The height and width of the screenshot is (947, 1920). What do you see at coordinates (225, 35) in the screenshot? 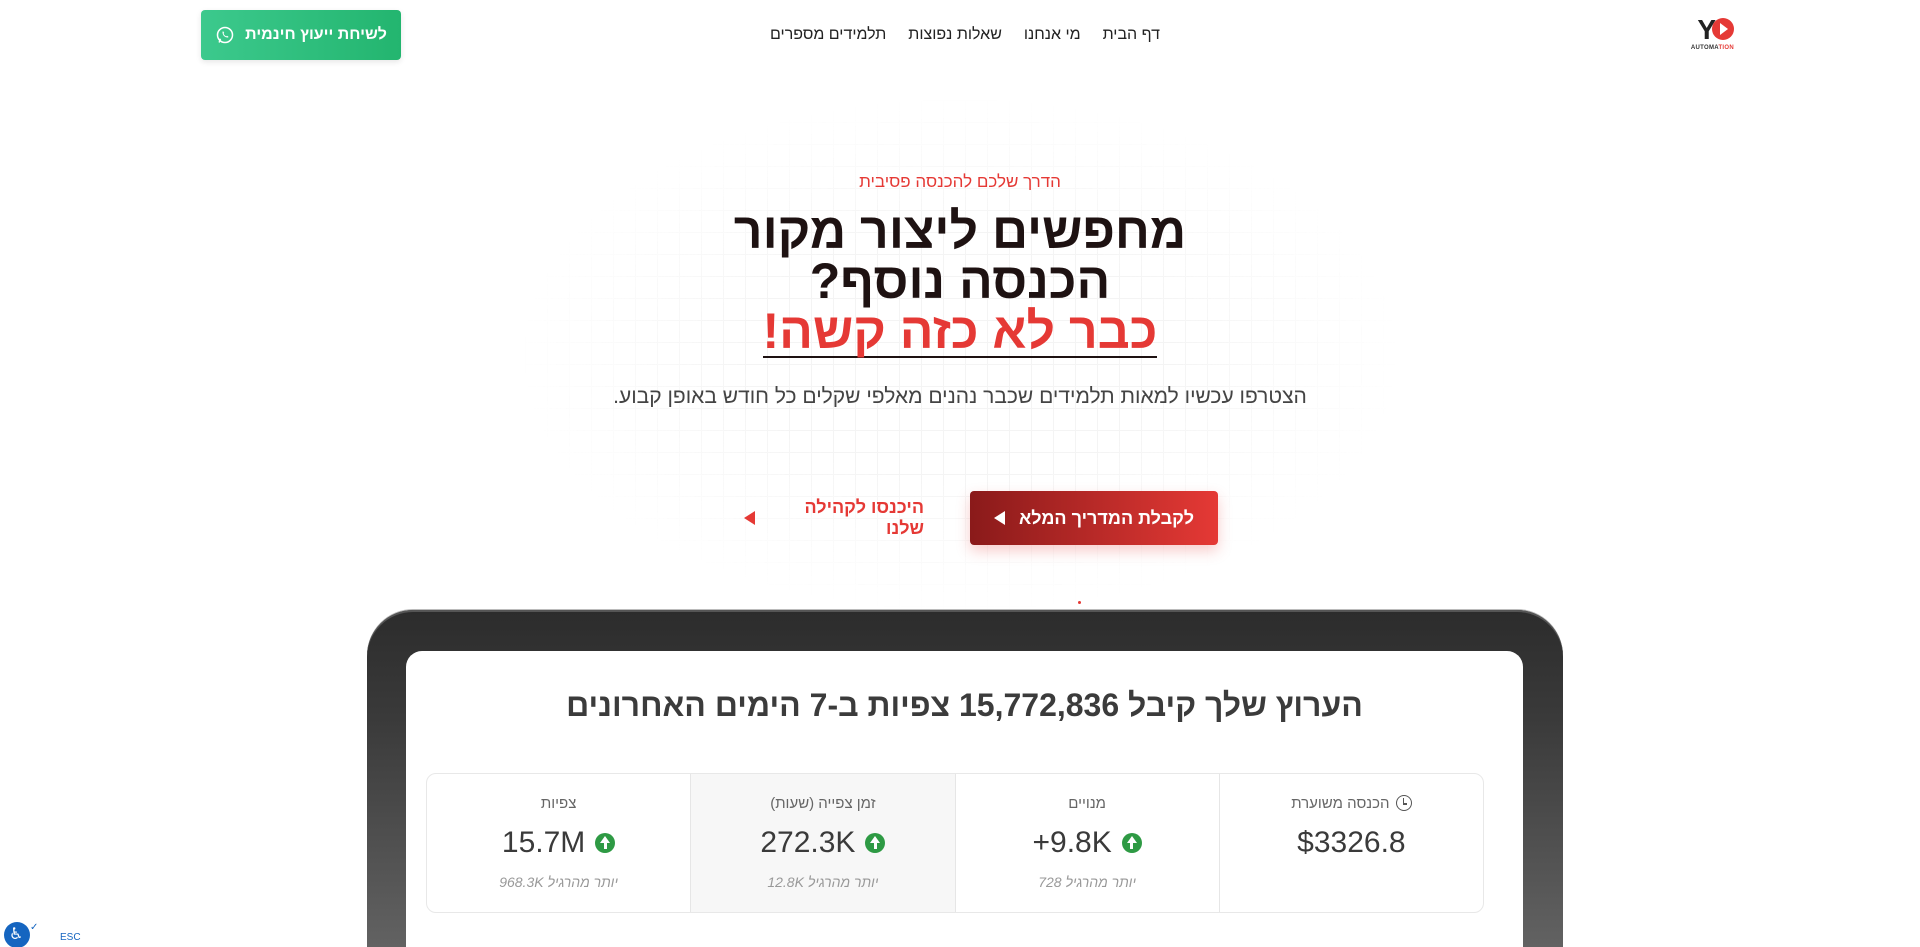
I see `whatsapp-icon` at bounding box center [225, 35].